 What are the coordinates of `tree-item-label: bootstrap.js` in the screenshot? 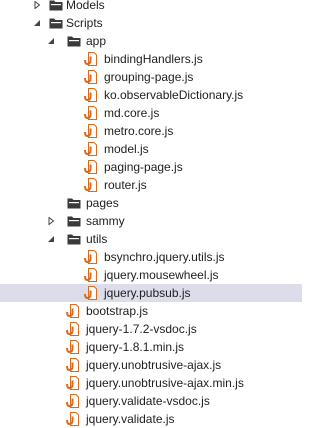 It's located at (117, 311).